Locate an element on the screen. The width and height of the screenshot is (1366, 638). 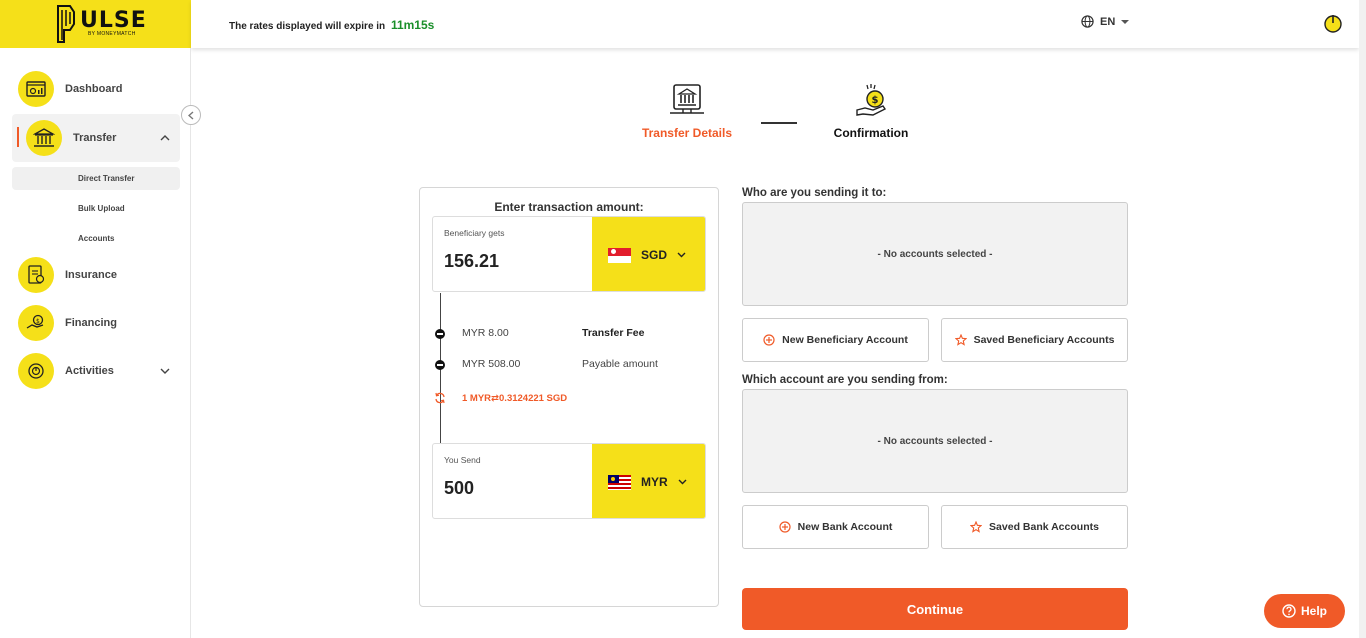
language-selector: EN is located at coordinates (1105, 21).